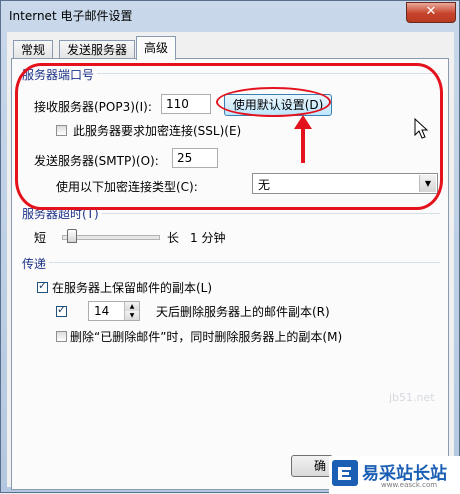  What do you see at coordinates (40, 238) in the screenshot?
I see `timeout-short-label: 短` at bounding box center [40, 238].